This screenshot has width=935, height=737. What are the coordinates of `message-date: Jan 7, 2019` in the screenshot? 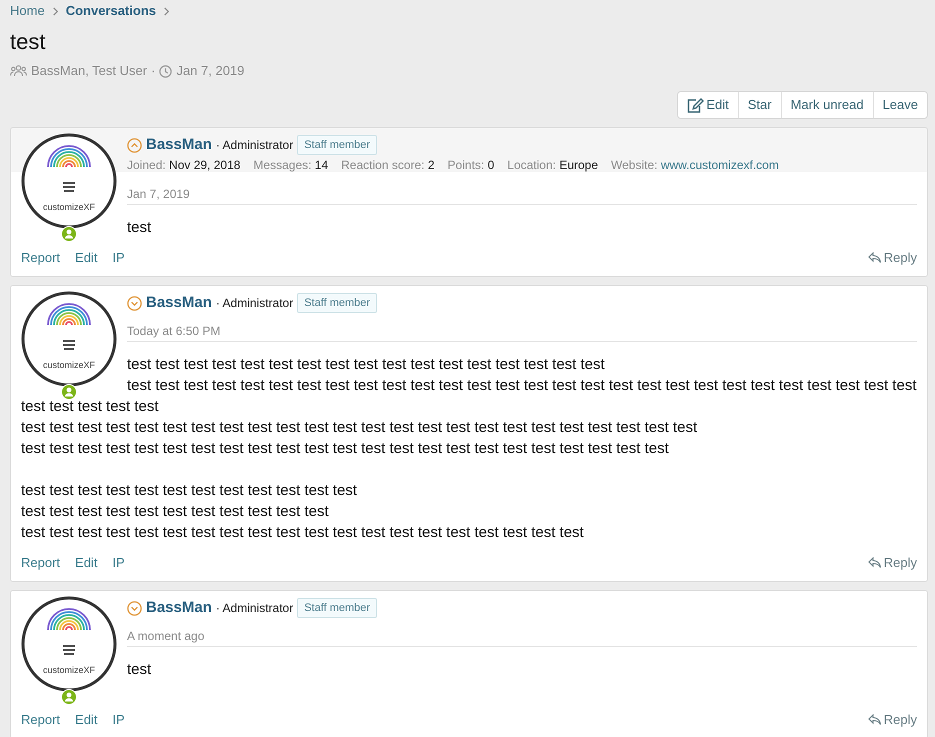 It's located at (522, 191).